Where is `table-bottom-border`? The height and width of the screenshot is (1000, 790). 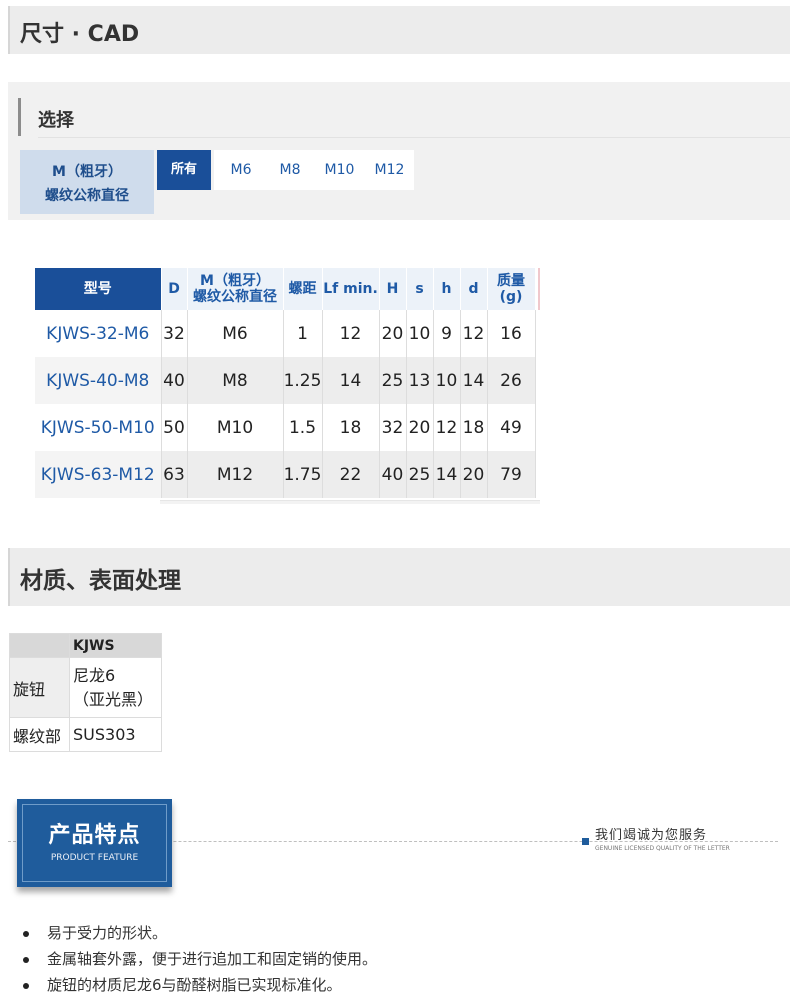 table-bottom-border is located at coordinates (350, 502).